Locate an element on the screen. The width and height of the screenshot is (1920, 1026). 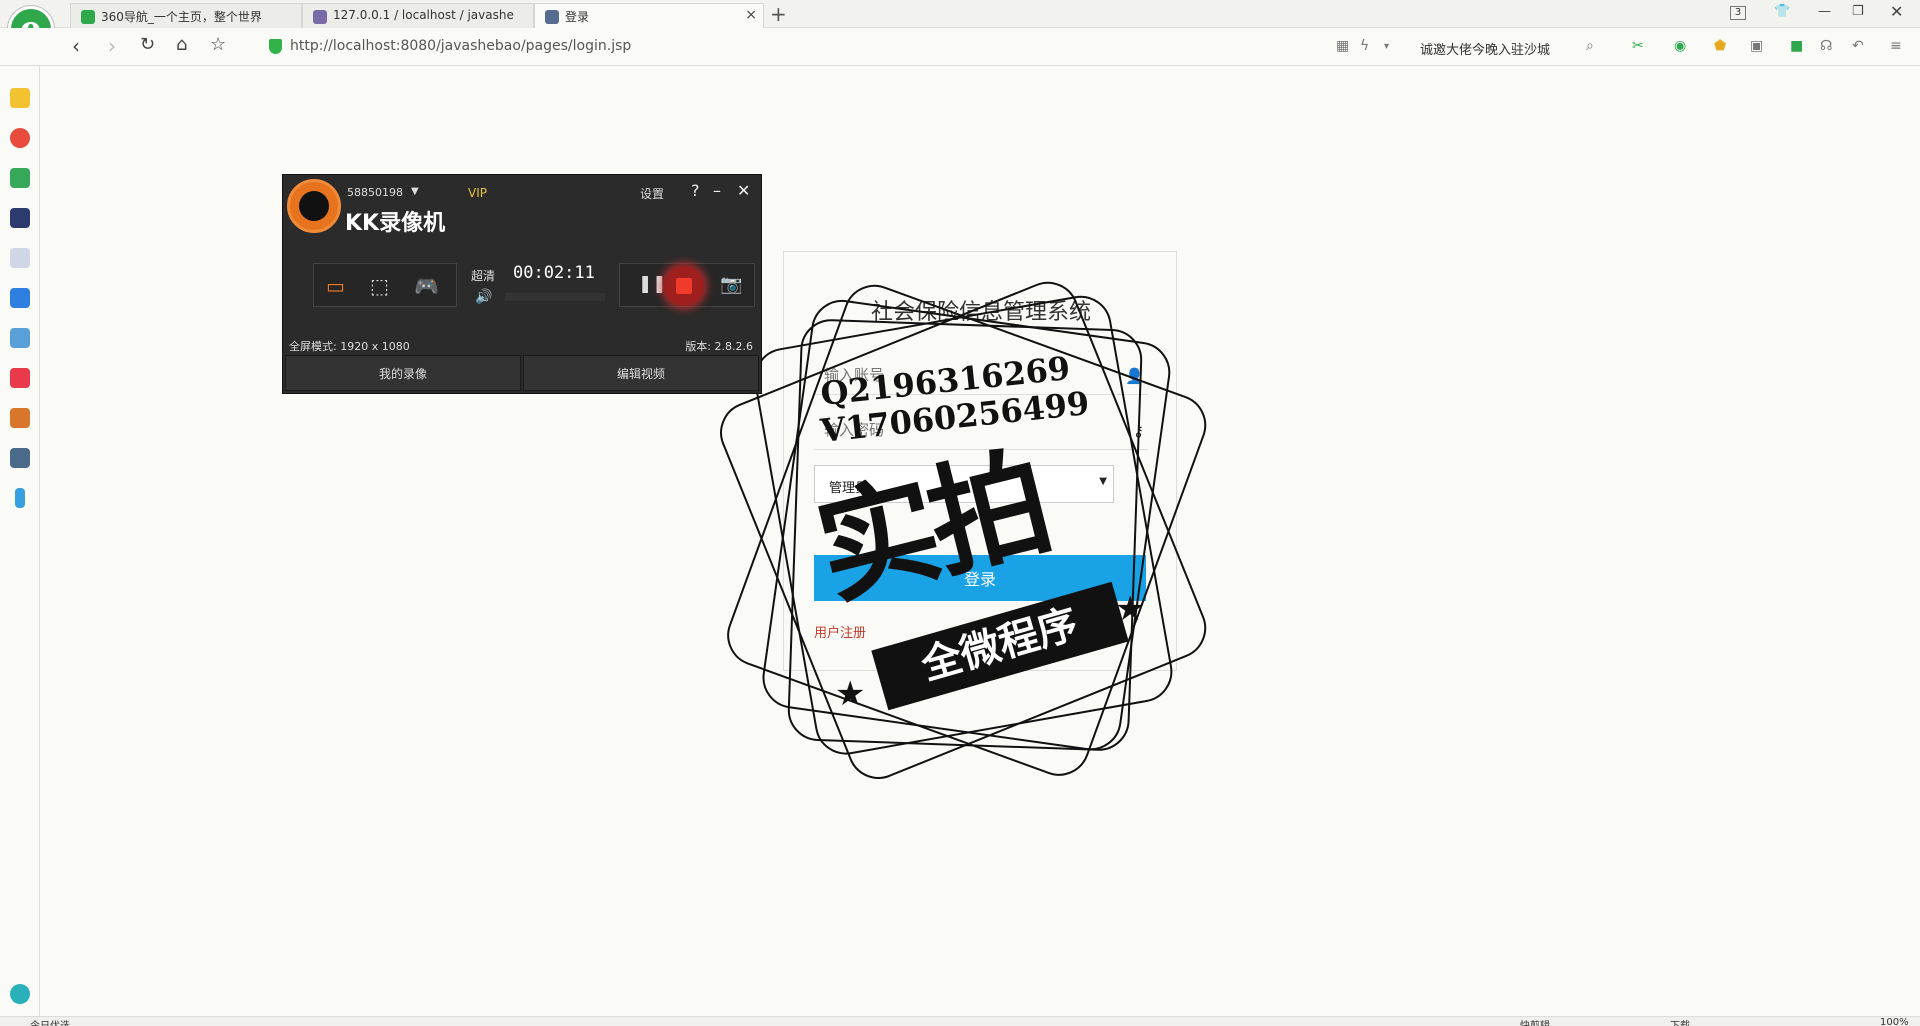
gamepad-icon: 🎮 is located at coordinates (426, 286).